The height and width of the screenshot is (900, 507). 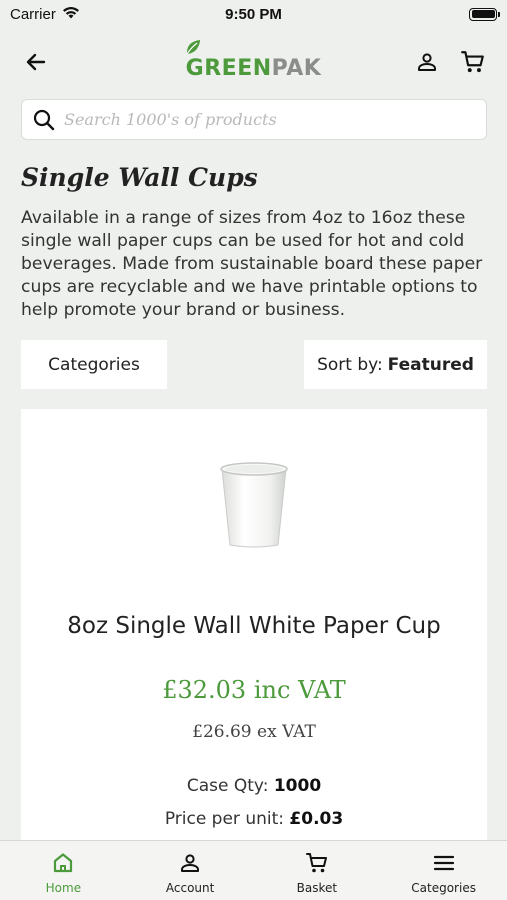 I want to click on arrow-left-icon, so click(x=36, y=62).